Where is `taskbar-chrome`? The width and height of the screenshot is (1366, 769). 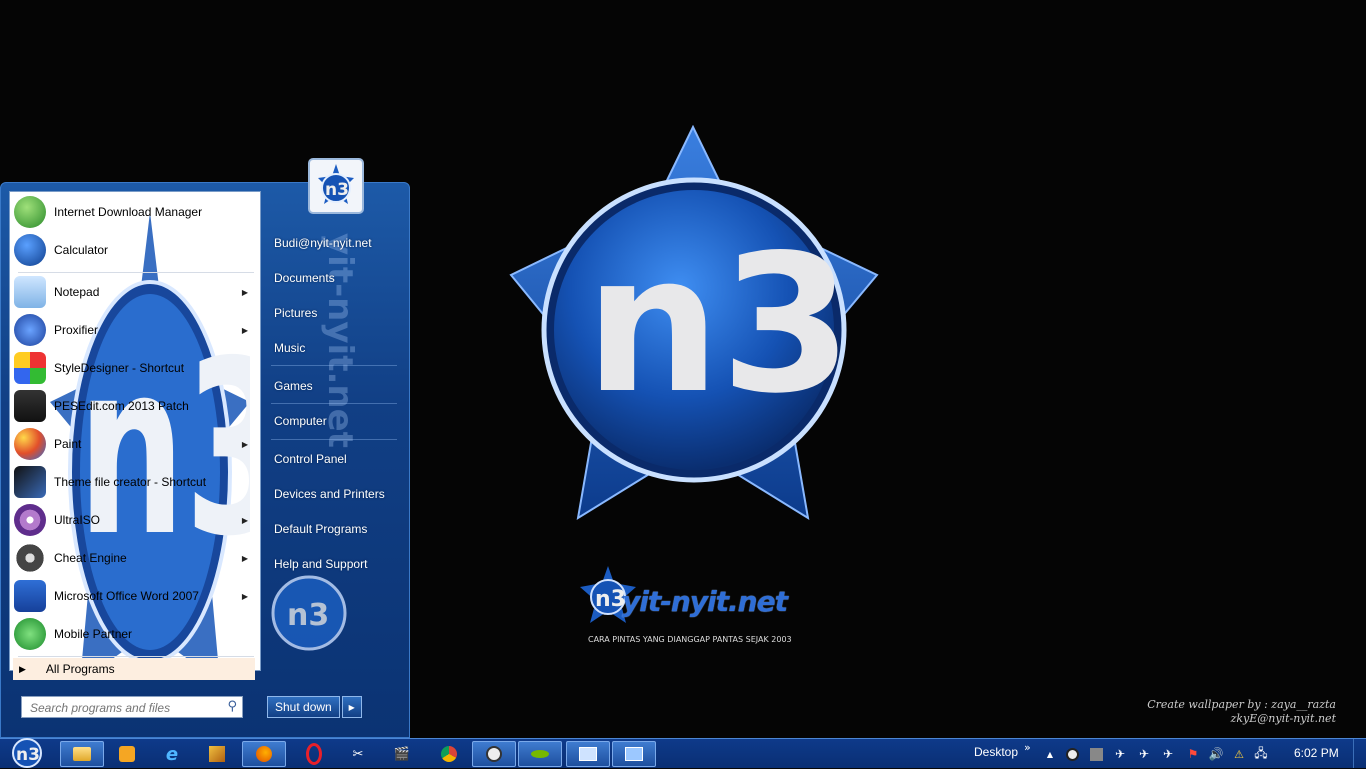
taskbar-chrome is located at coordinates (449, 754).